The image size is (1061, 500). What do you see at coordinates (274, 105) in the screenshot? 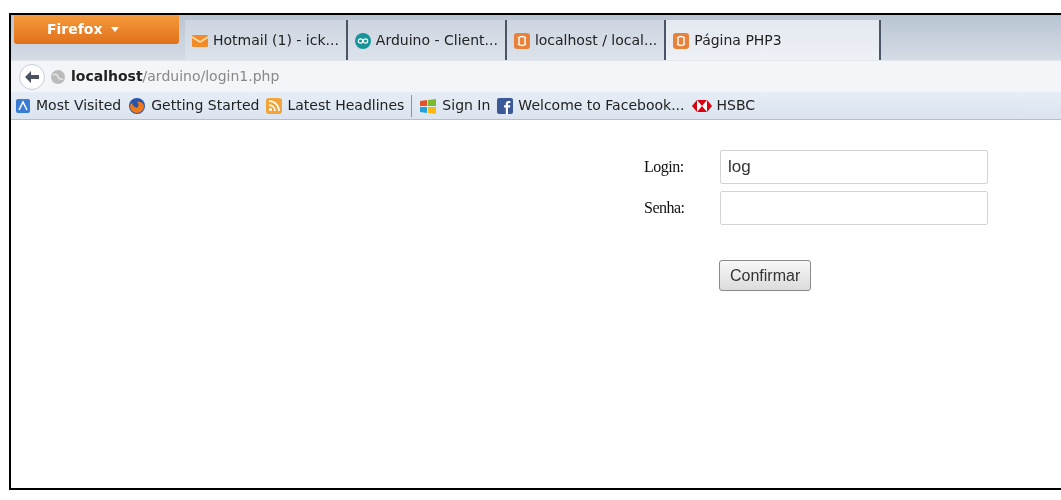
I see `rss-icon` at bounding box center [274, 105].